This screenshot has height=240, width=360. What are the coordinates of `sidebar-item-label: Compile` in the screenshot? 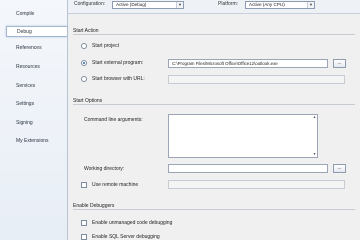 It's located at (25, 14).